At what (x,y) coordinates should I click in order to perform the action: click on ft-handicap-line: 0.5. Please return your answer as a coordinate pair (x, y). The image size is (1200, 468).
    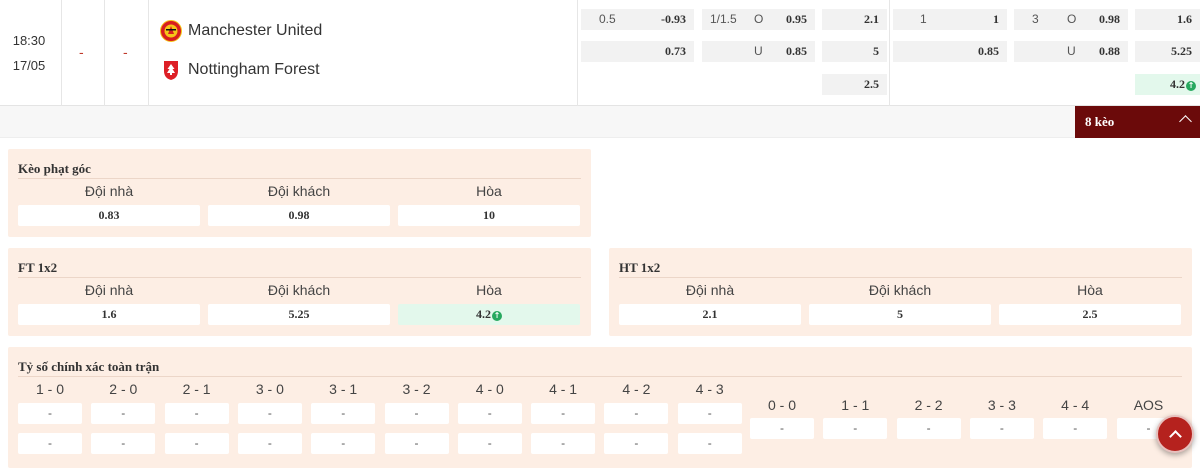
    Looking at the image, I should click on (607, 19).